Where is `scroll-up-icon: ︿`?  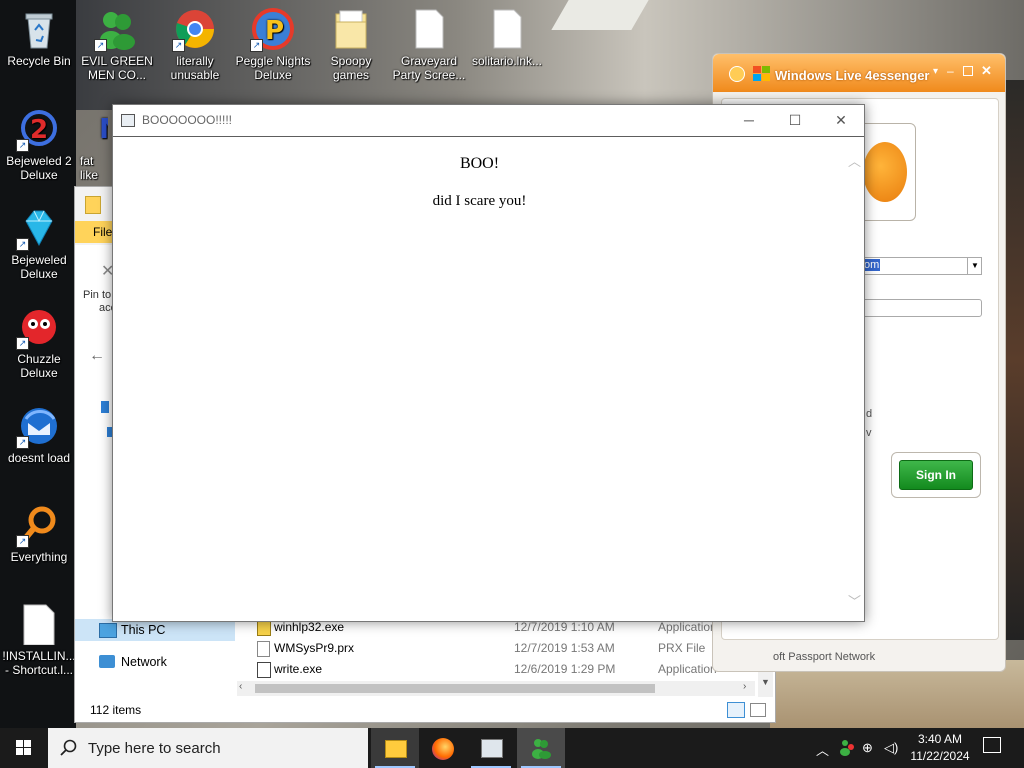 scroll-up-icon: ︿ is located at coordinates (854, 160).